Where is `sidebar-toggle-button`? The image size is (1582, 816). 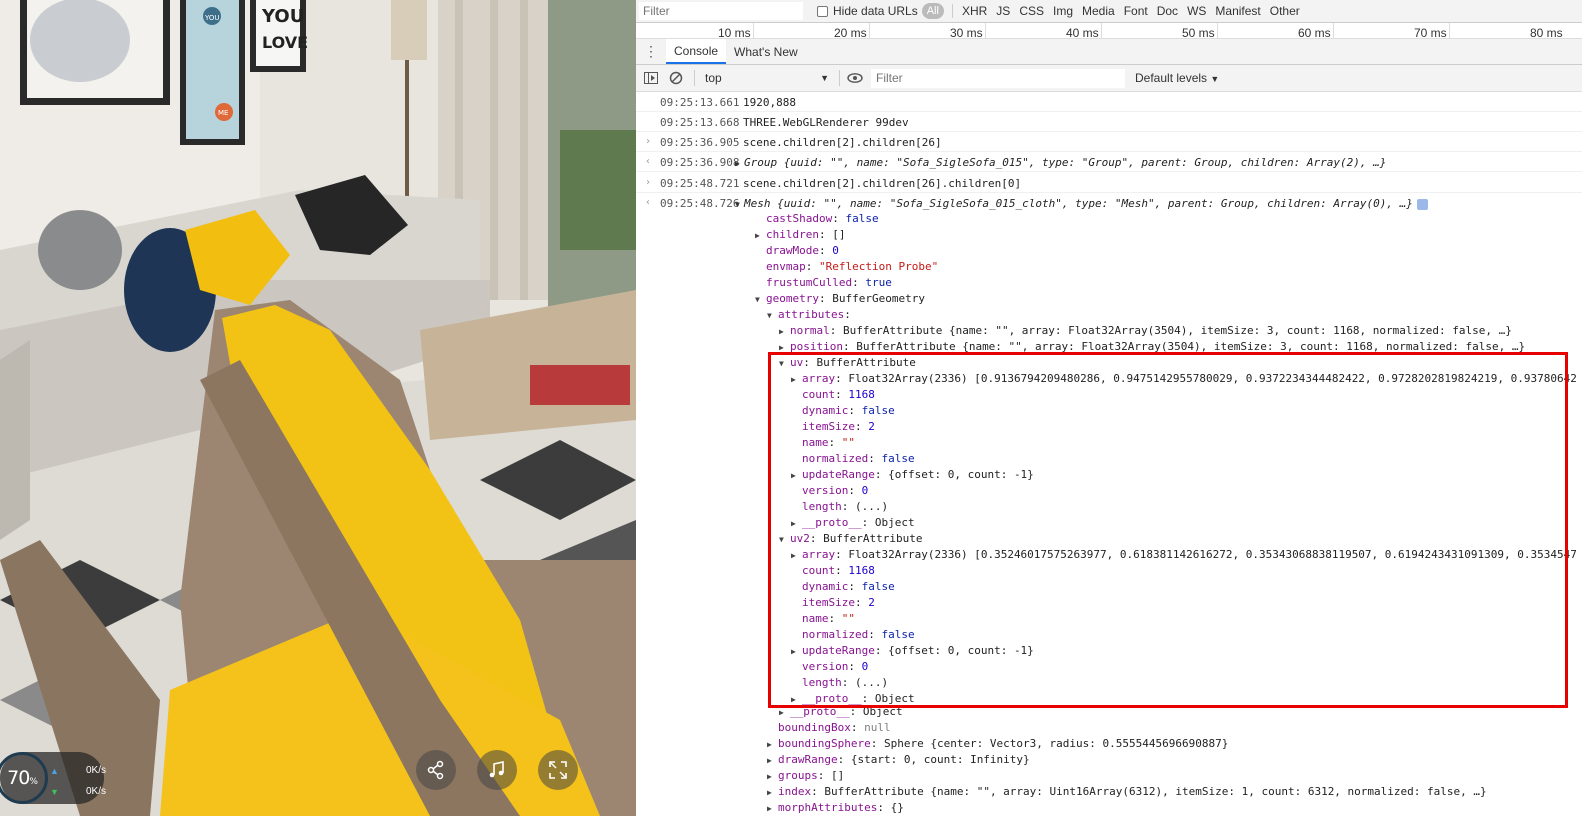
sidebar-toggle-button is located at coordinates (651, 78).